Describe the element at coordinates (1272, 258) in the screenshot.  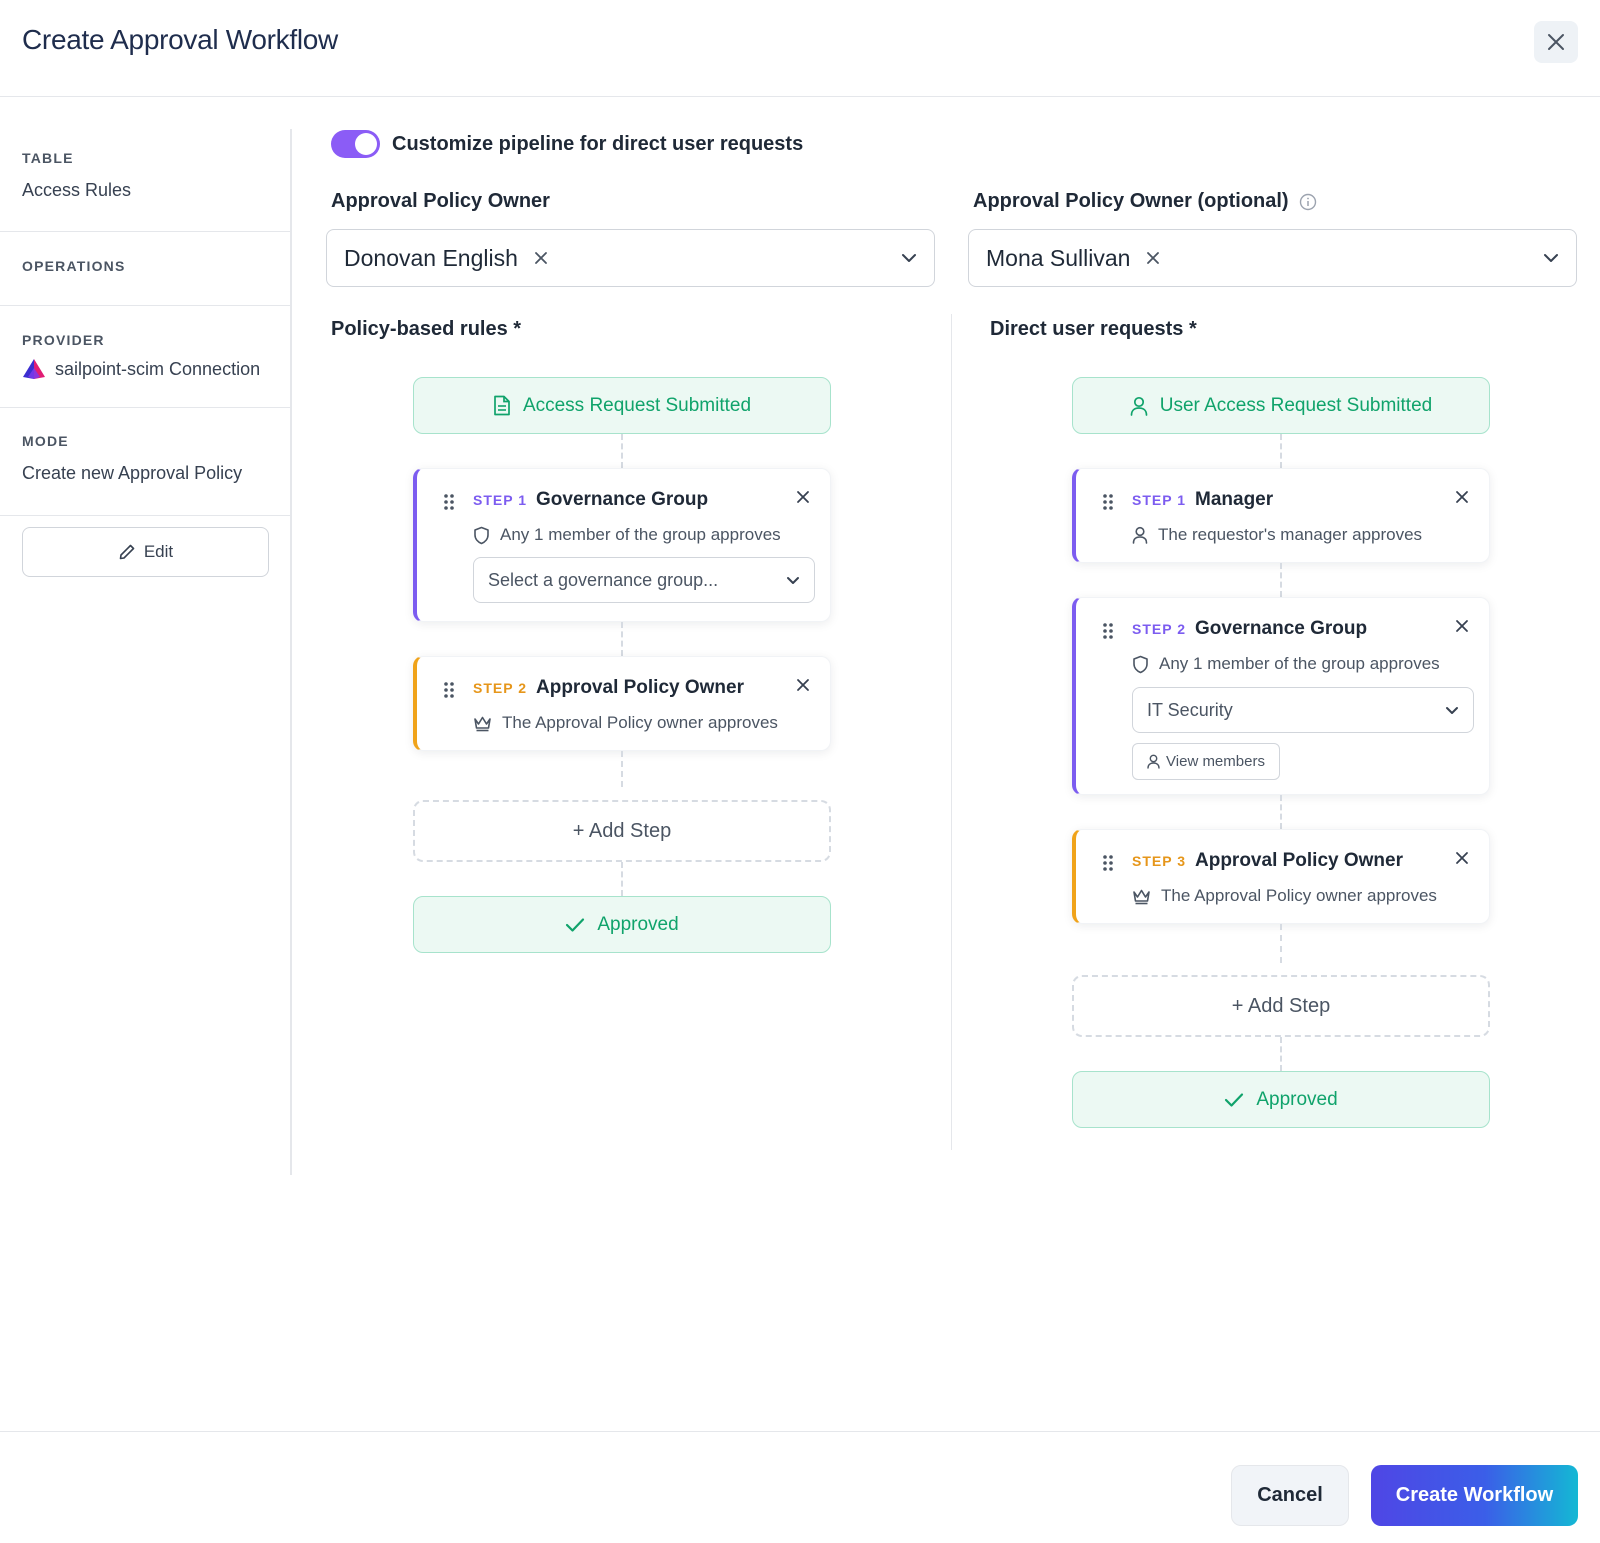
I see `owner-optional-select: Mona Sullivan` at that location.